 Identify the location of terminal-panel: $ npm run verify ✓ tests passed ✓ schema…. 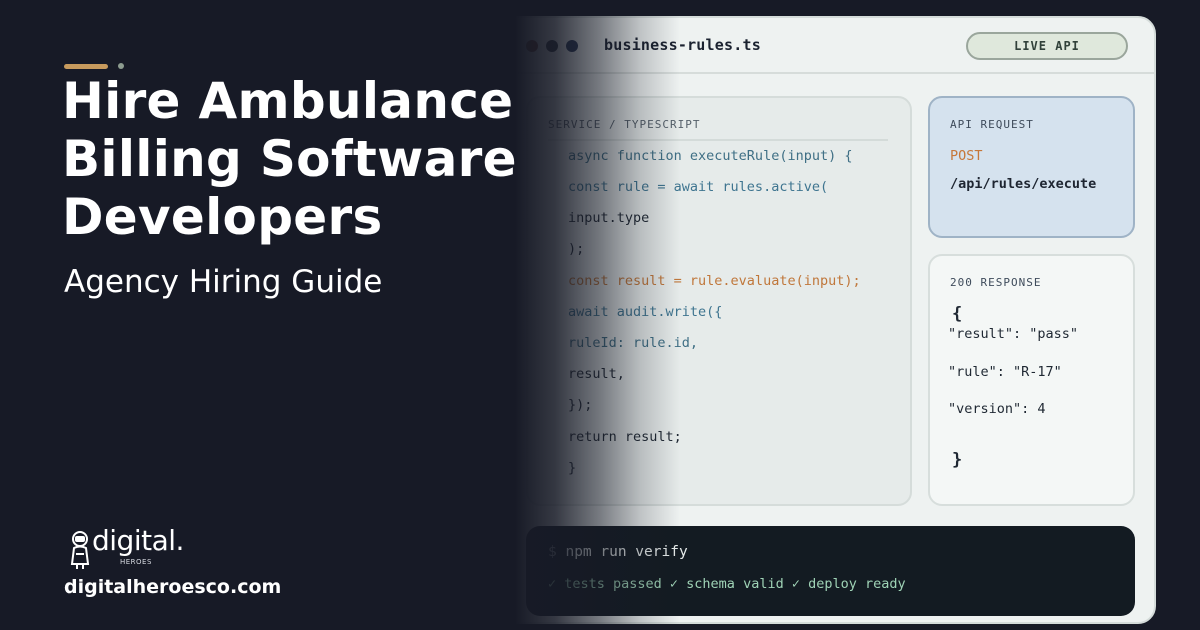
(830, 571).